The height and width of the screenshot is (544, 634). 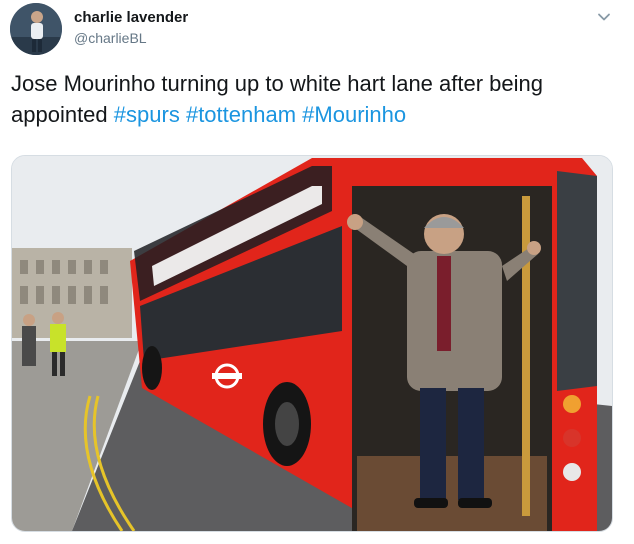 I want to click on avatar-image, so click(x=36, y=29).